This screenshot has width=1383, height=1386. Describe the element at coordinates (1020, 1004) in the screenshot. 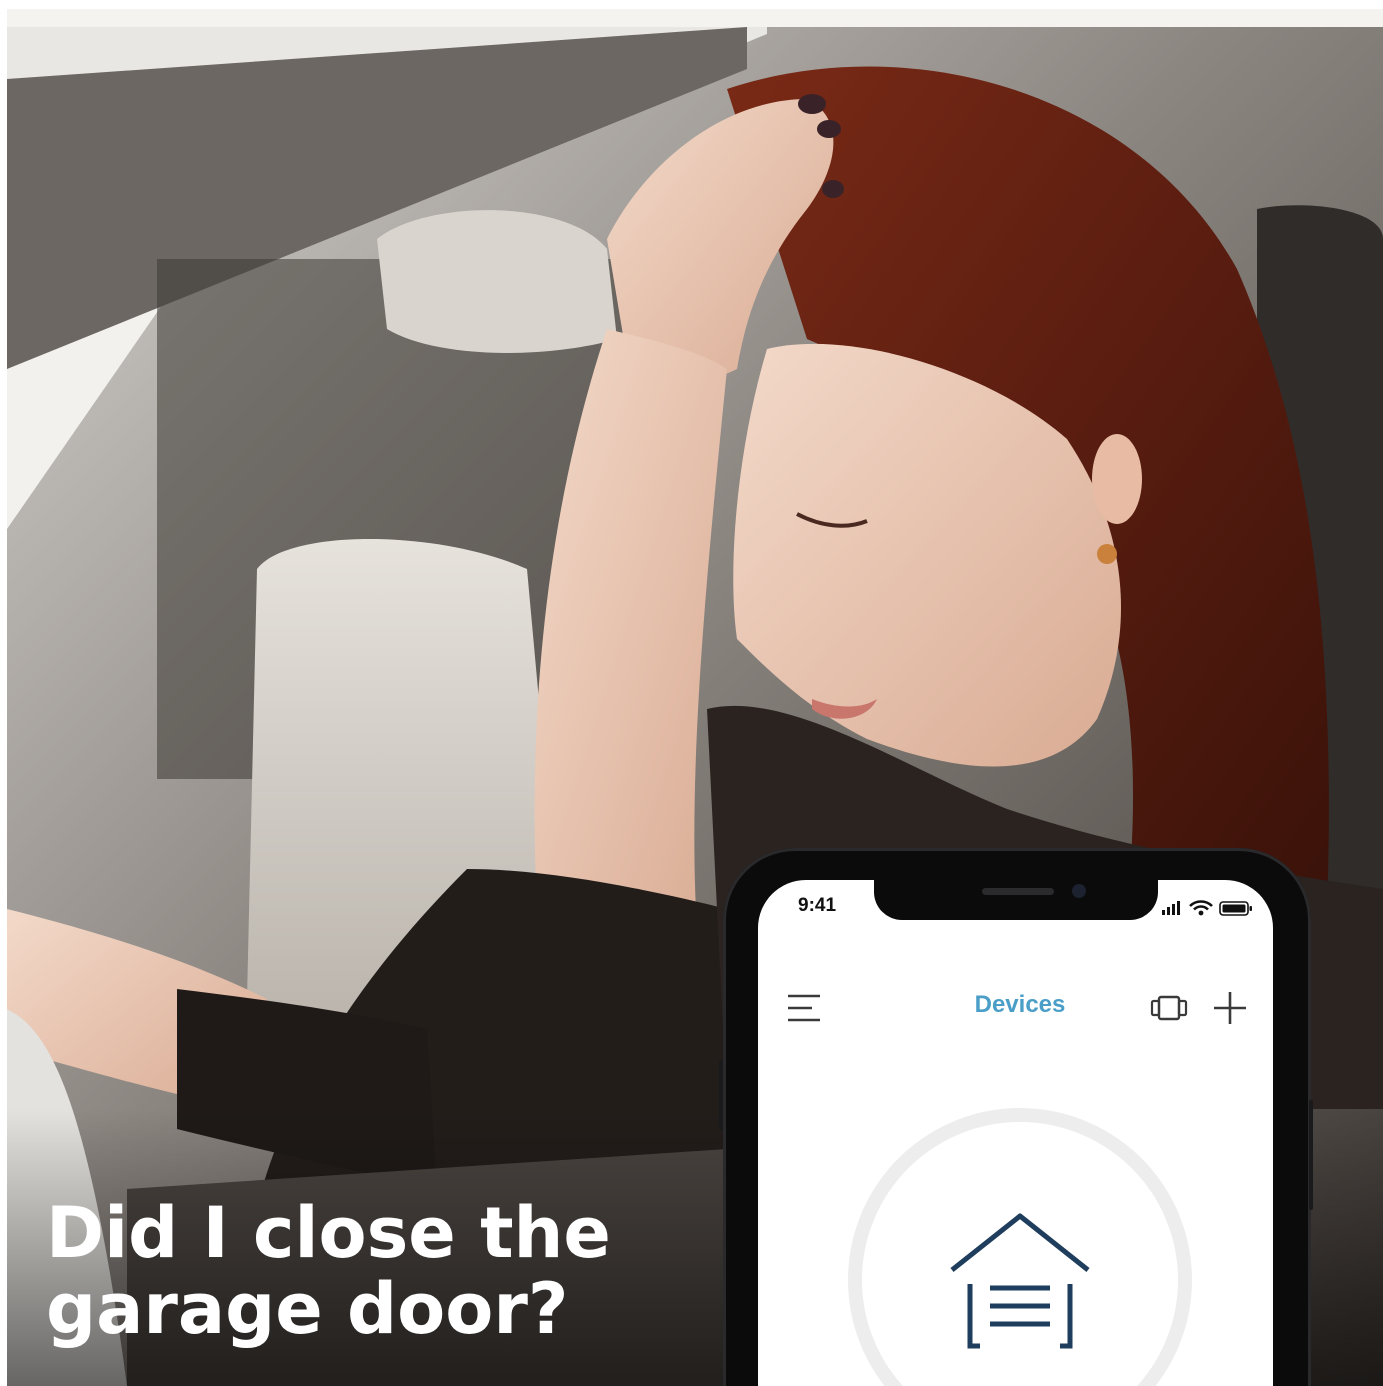

I see `page-title: Devices` at that location.